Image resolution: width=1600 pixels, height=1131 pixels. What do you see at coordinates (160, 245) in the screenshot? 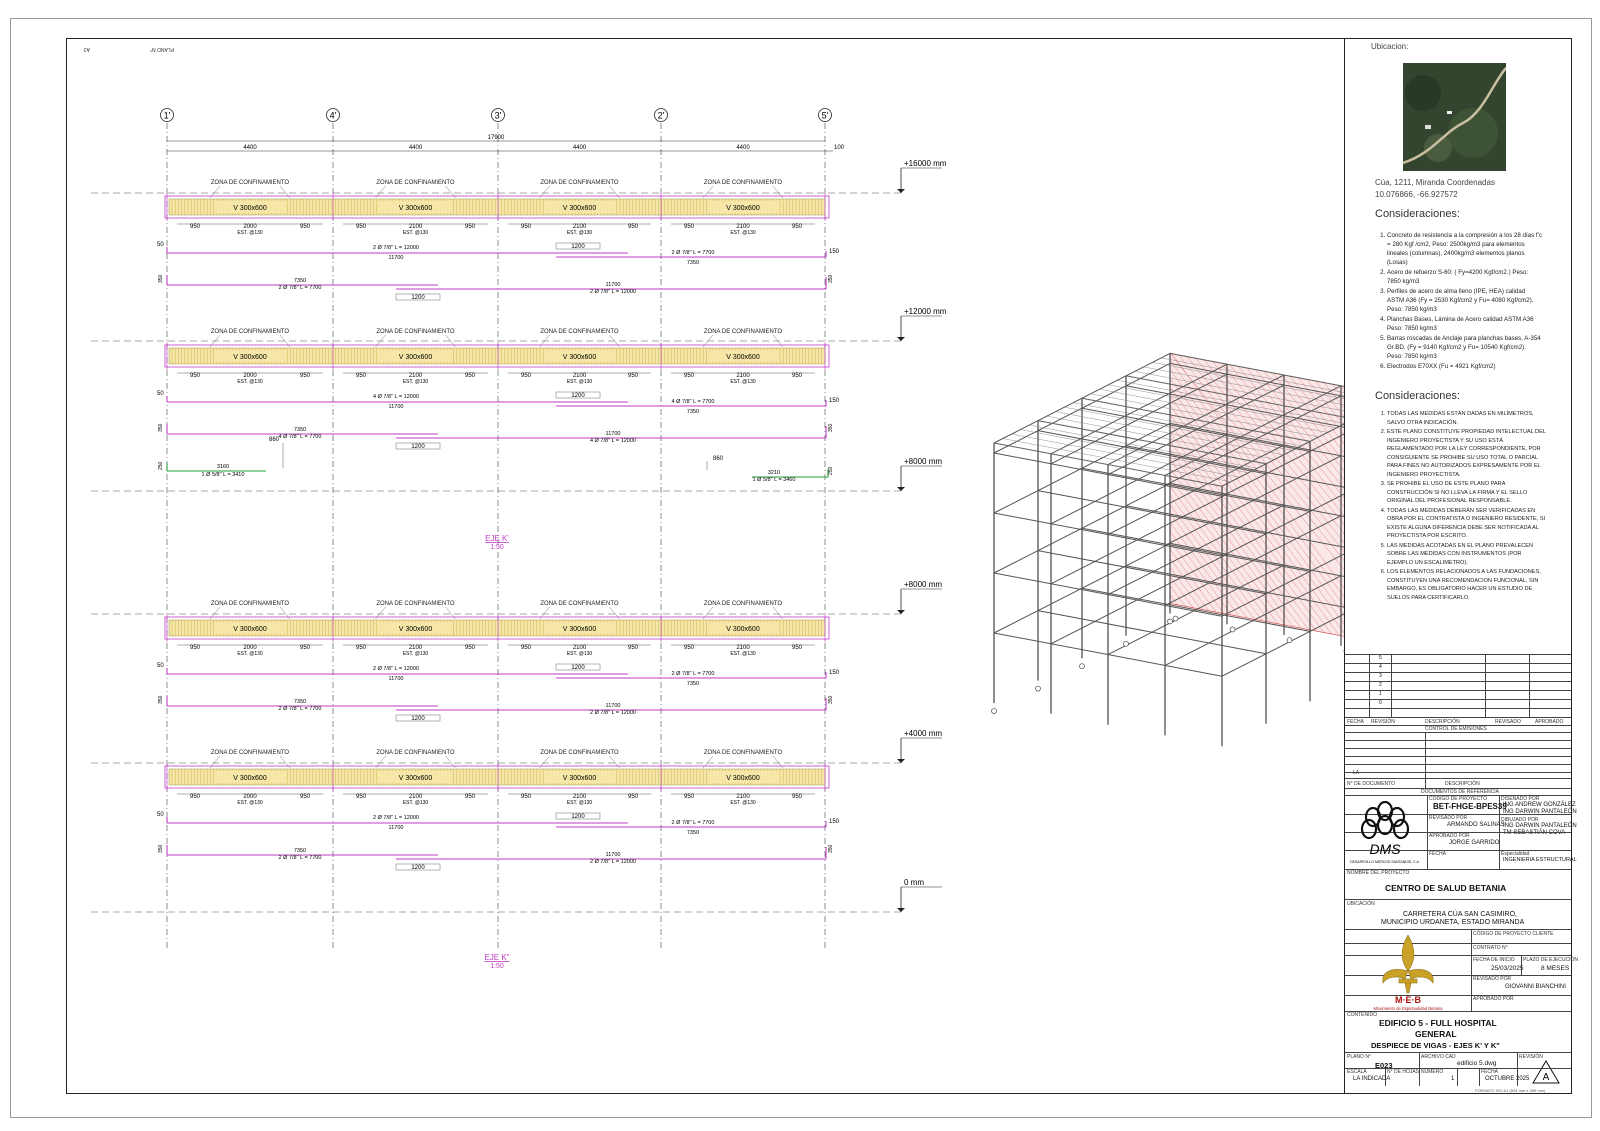
I see `cover-left: 50` at bounding box center [160, 245].